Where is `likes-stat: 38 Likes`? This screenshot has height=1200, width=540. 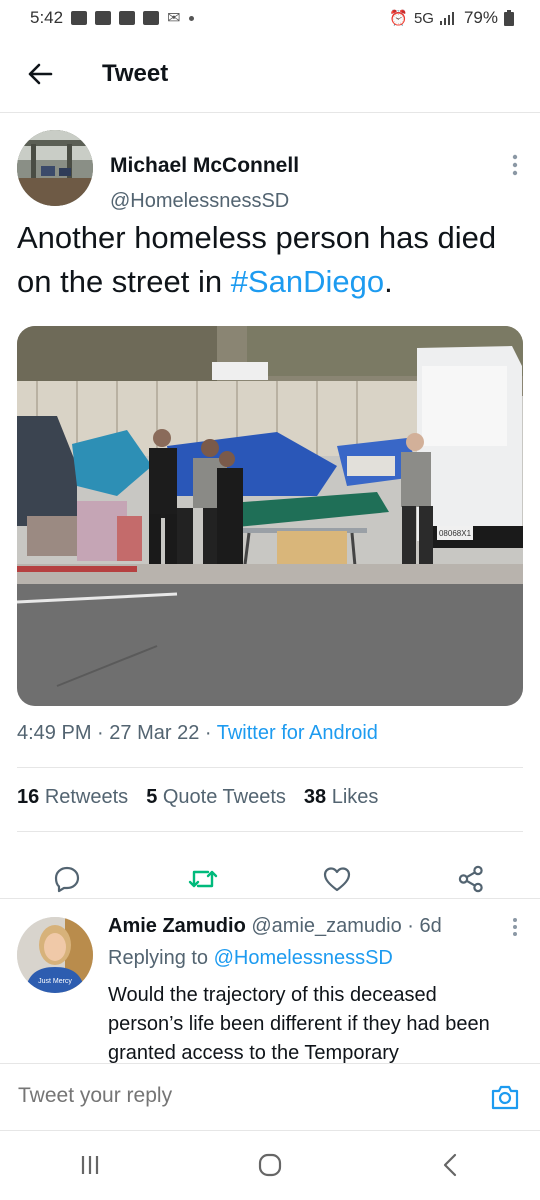 likes-stat: 38 Likes is located at coordinates (341, 797).